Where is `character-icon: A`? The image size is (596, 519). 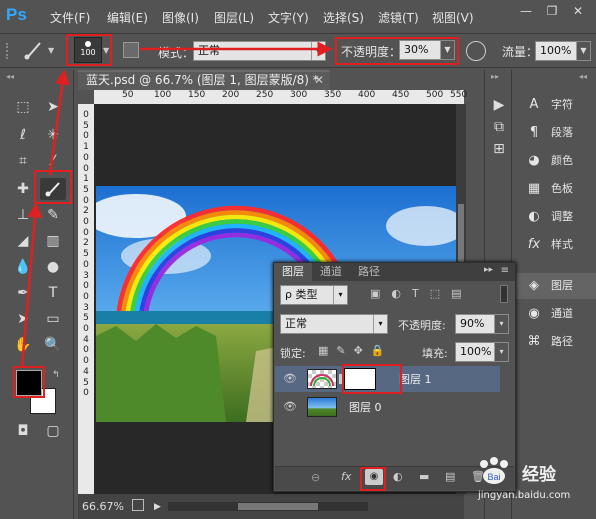 character-icon: A is located at coordinates (534, 104).